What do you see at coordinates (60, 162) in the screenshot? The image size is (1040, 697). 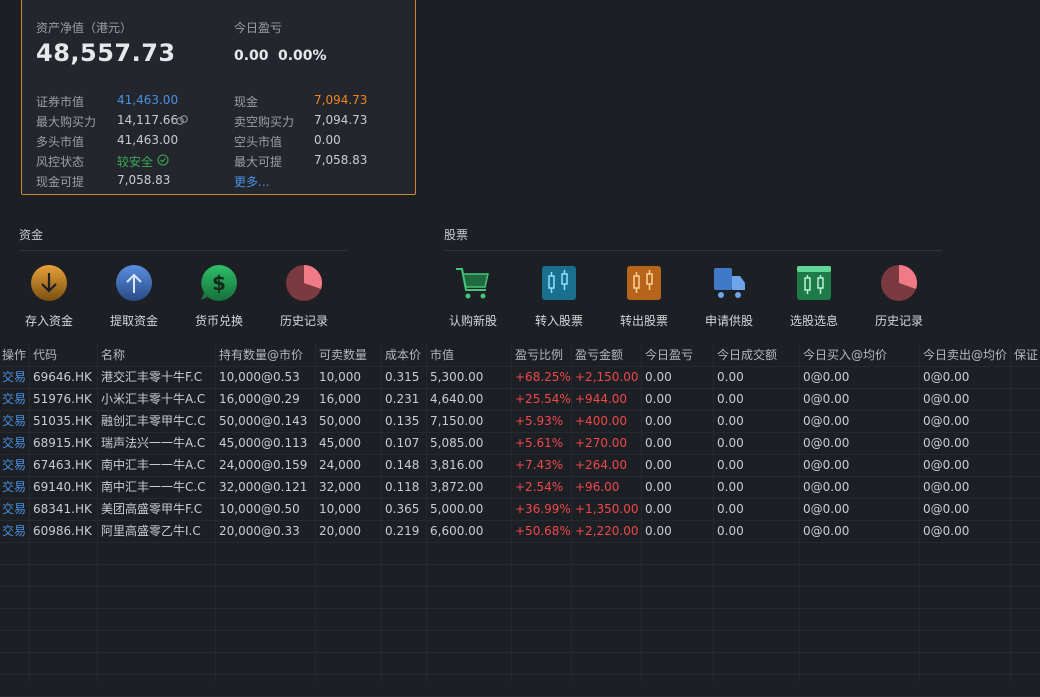 I see `risk-status-label: 风控状态` at bounding box center [60, 162].